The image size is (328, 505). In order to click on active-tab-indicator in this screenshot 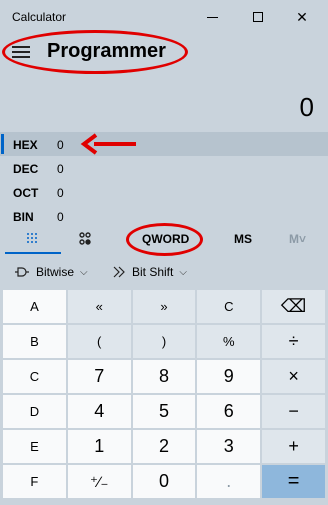, I will do `click(33, 253)`.